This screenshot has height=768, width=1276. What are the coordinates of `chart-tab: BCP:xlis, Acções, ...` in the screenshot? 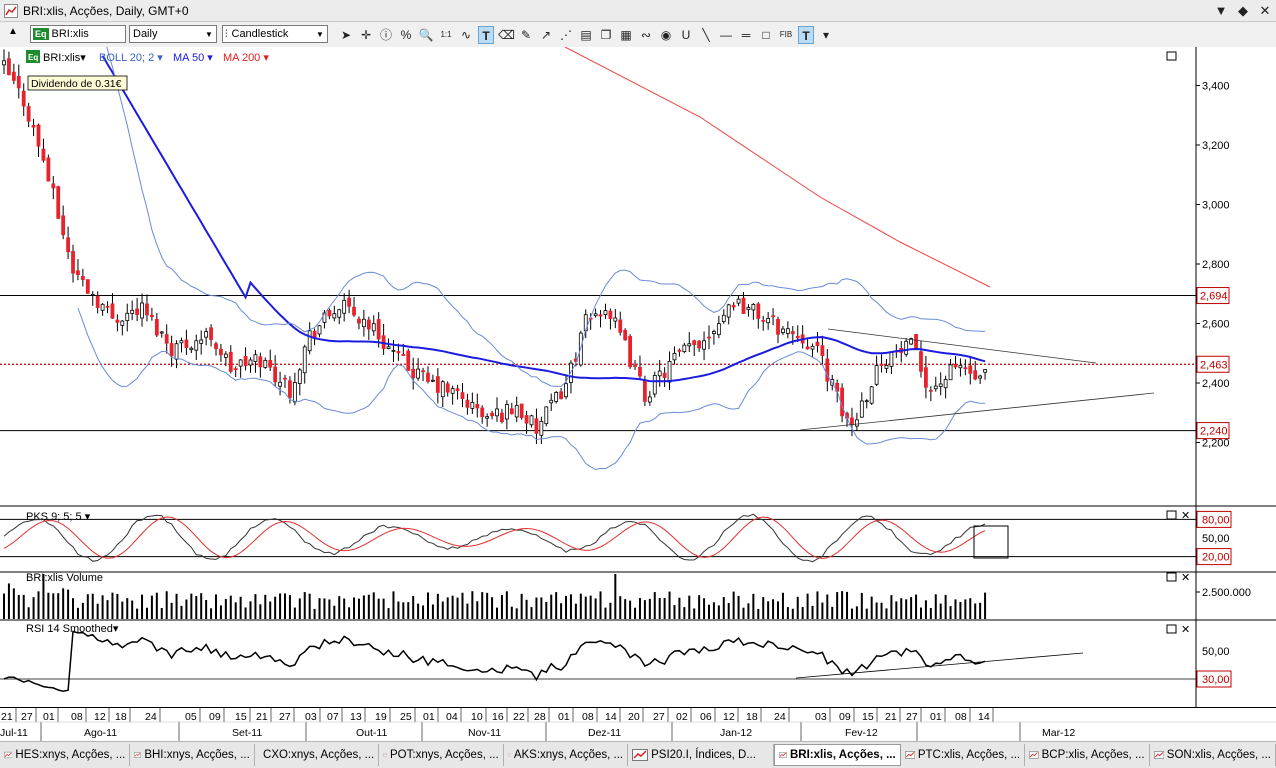 It's located at (1087, 755).